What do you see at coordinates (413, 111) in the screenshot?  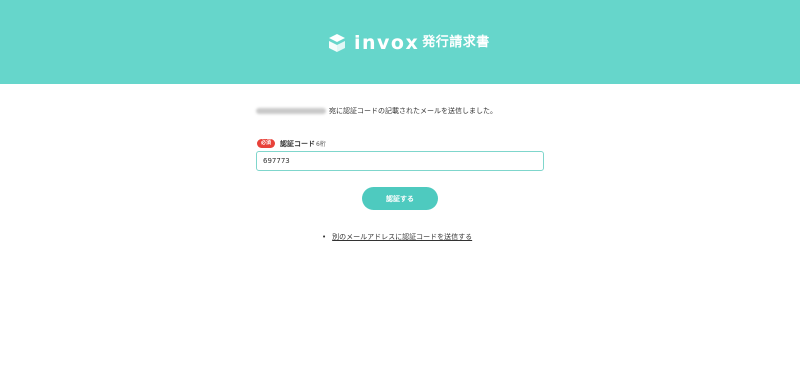 I see `sent-message-text: 宛に認証コードの記載されたメールを送信しました。` at bounding box center [413, 111].